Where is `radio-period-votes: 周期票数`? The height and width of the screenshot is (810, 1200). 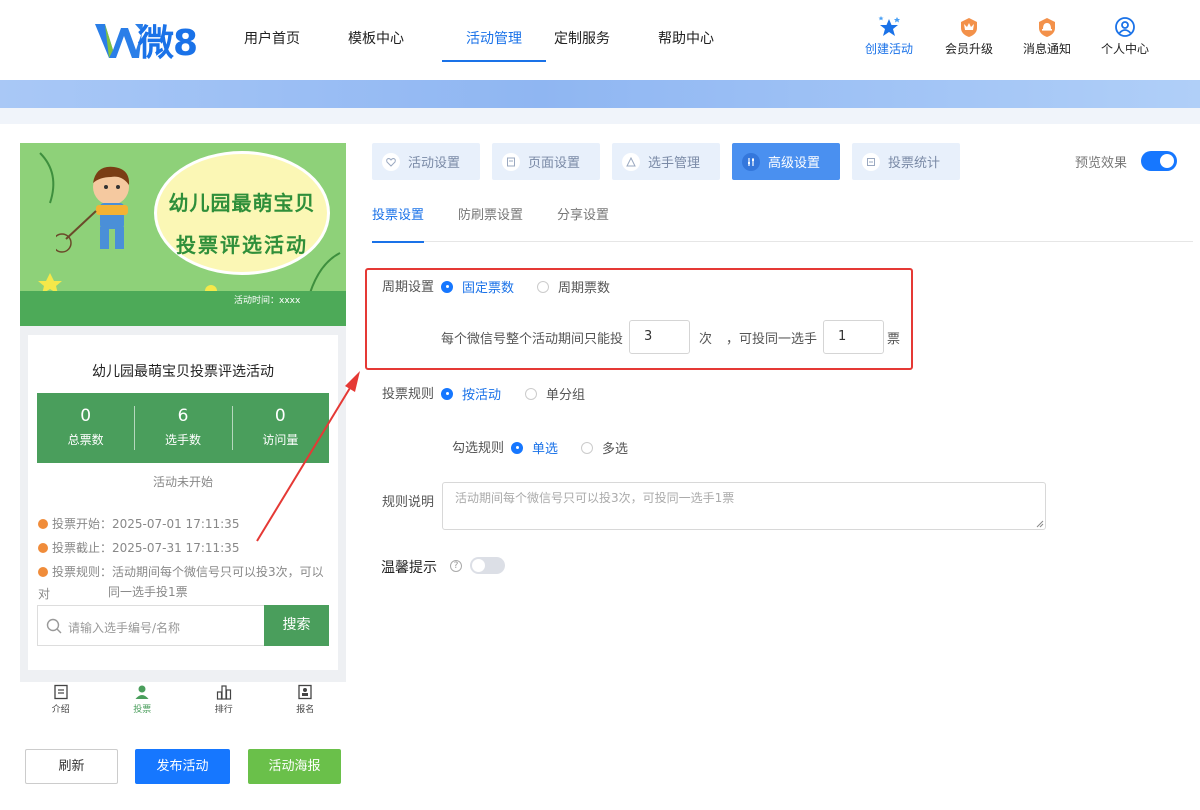 radio-period-votes: 周期票数 is located at coordinates (573, 286).